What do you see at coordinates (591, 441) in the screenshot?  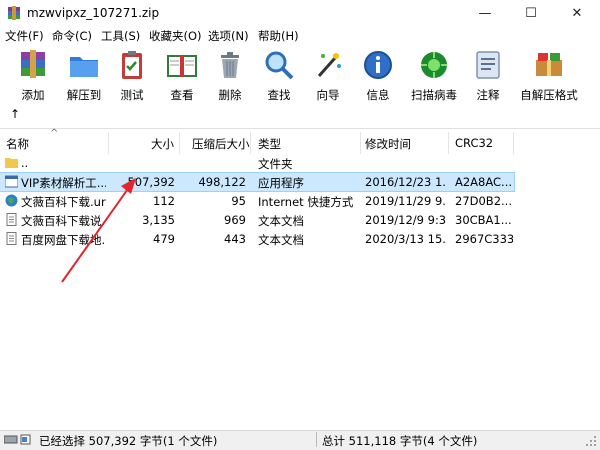 I see `resize-grip-icon` at bounding box center [591, 441].